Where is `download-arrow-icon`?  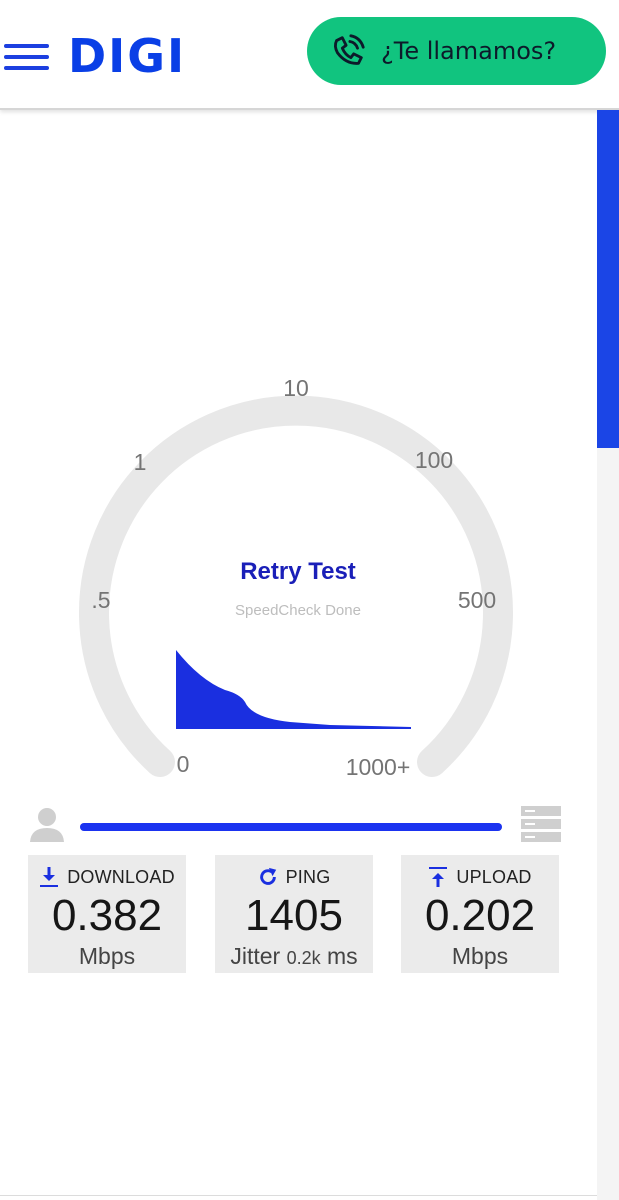
download-arrow-icon is located at coordinates (49, 877).